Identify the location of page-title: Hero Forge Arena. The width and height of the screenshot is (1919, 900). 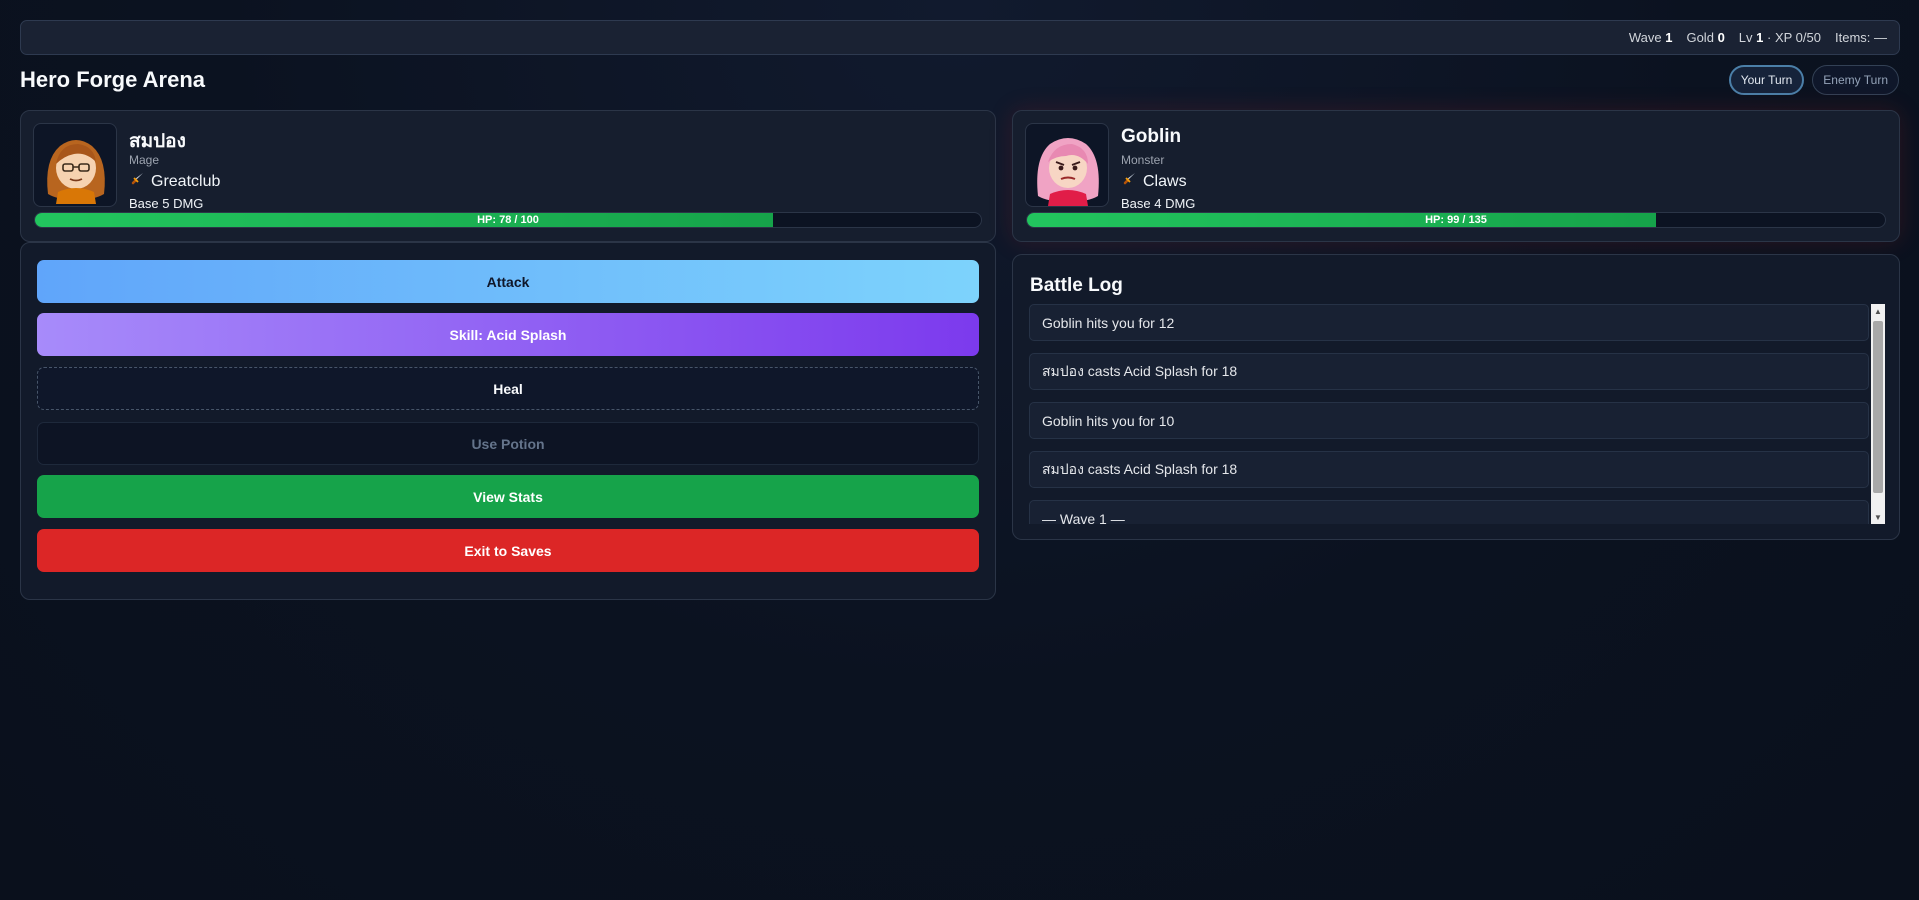
(113, 79).